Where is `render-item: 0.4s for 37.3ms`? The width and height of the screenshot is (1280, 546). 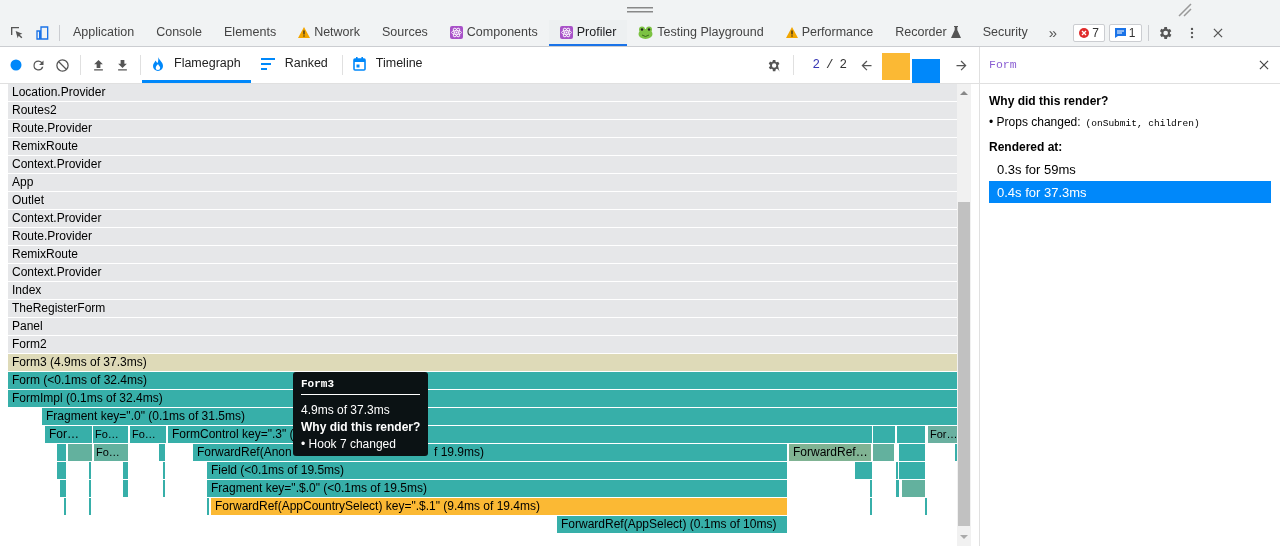 render-item: 0.4s for 37.3ms is located at coordinates (1130, 192).